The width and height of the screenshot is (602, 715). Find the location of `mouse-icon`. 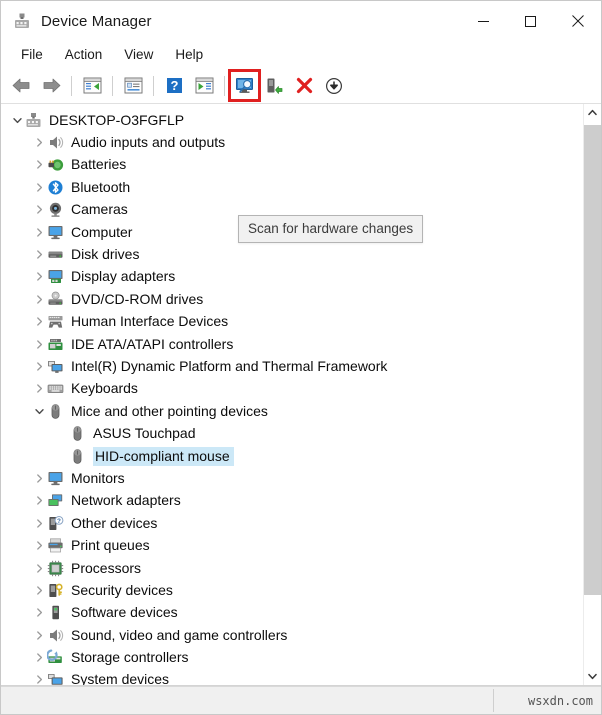

mouse-icon is located at coordinates (55, 411).